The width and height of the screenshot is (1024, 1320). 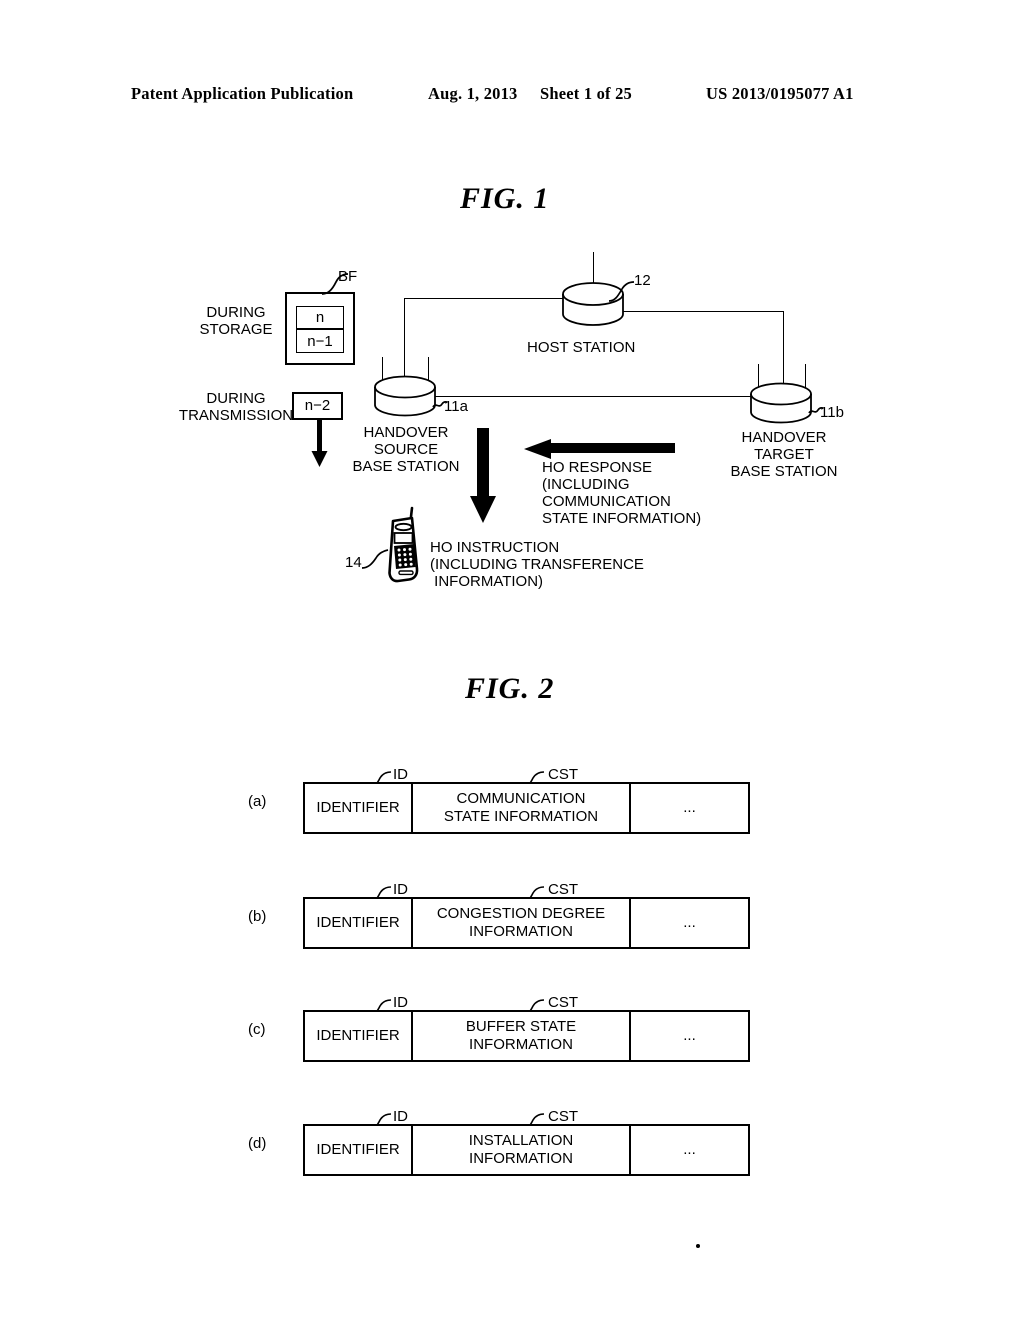 I want to click on ho-instruction-arrow, so click(x=483, y=476).